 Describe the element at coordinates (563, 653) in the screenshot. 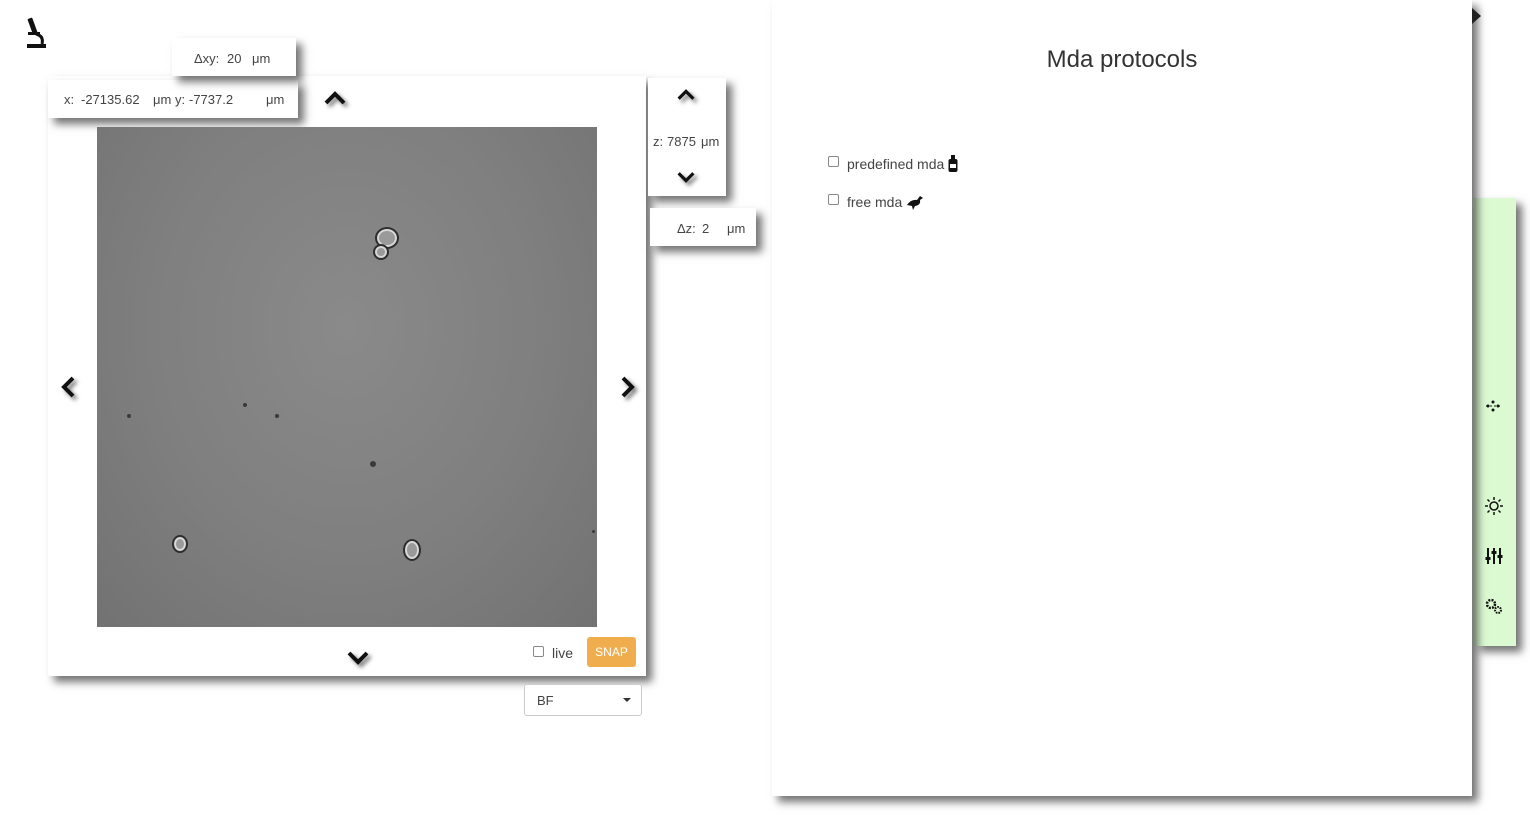

I see `live-label: live` at that location.